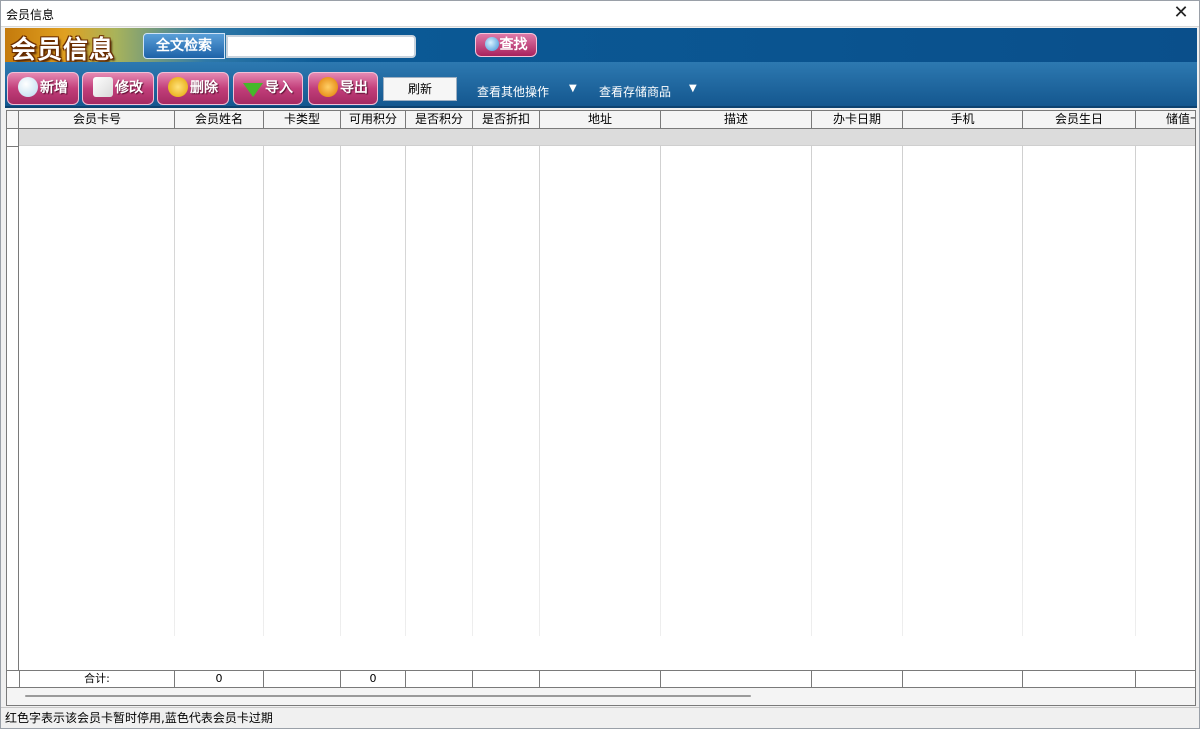 The image size is (1200, 729). What do you see at coordinates (573, 88) in the screenshot?
I see `other-operations-dropdown-icon: ▼` at bounding box center [573, 88].